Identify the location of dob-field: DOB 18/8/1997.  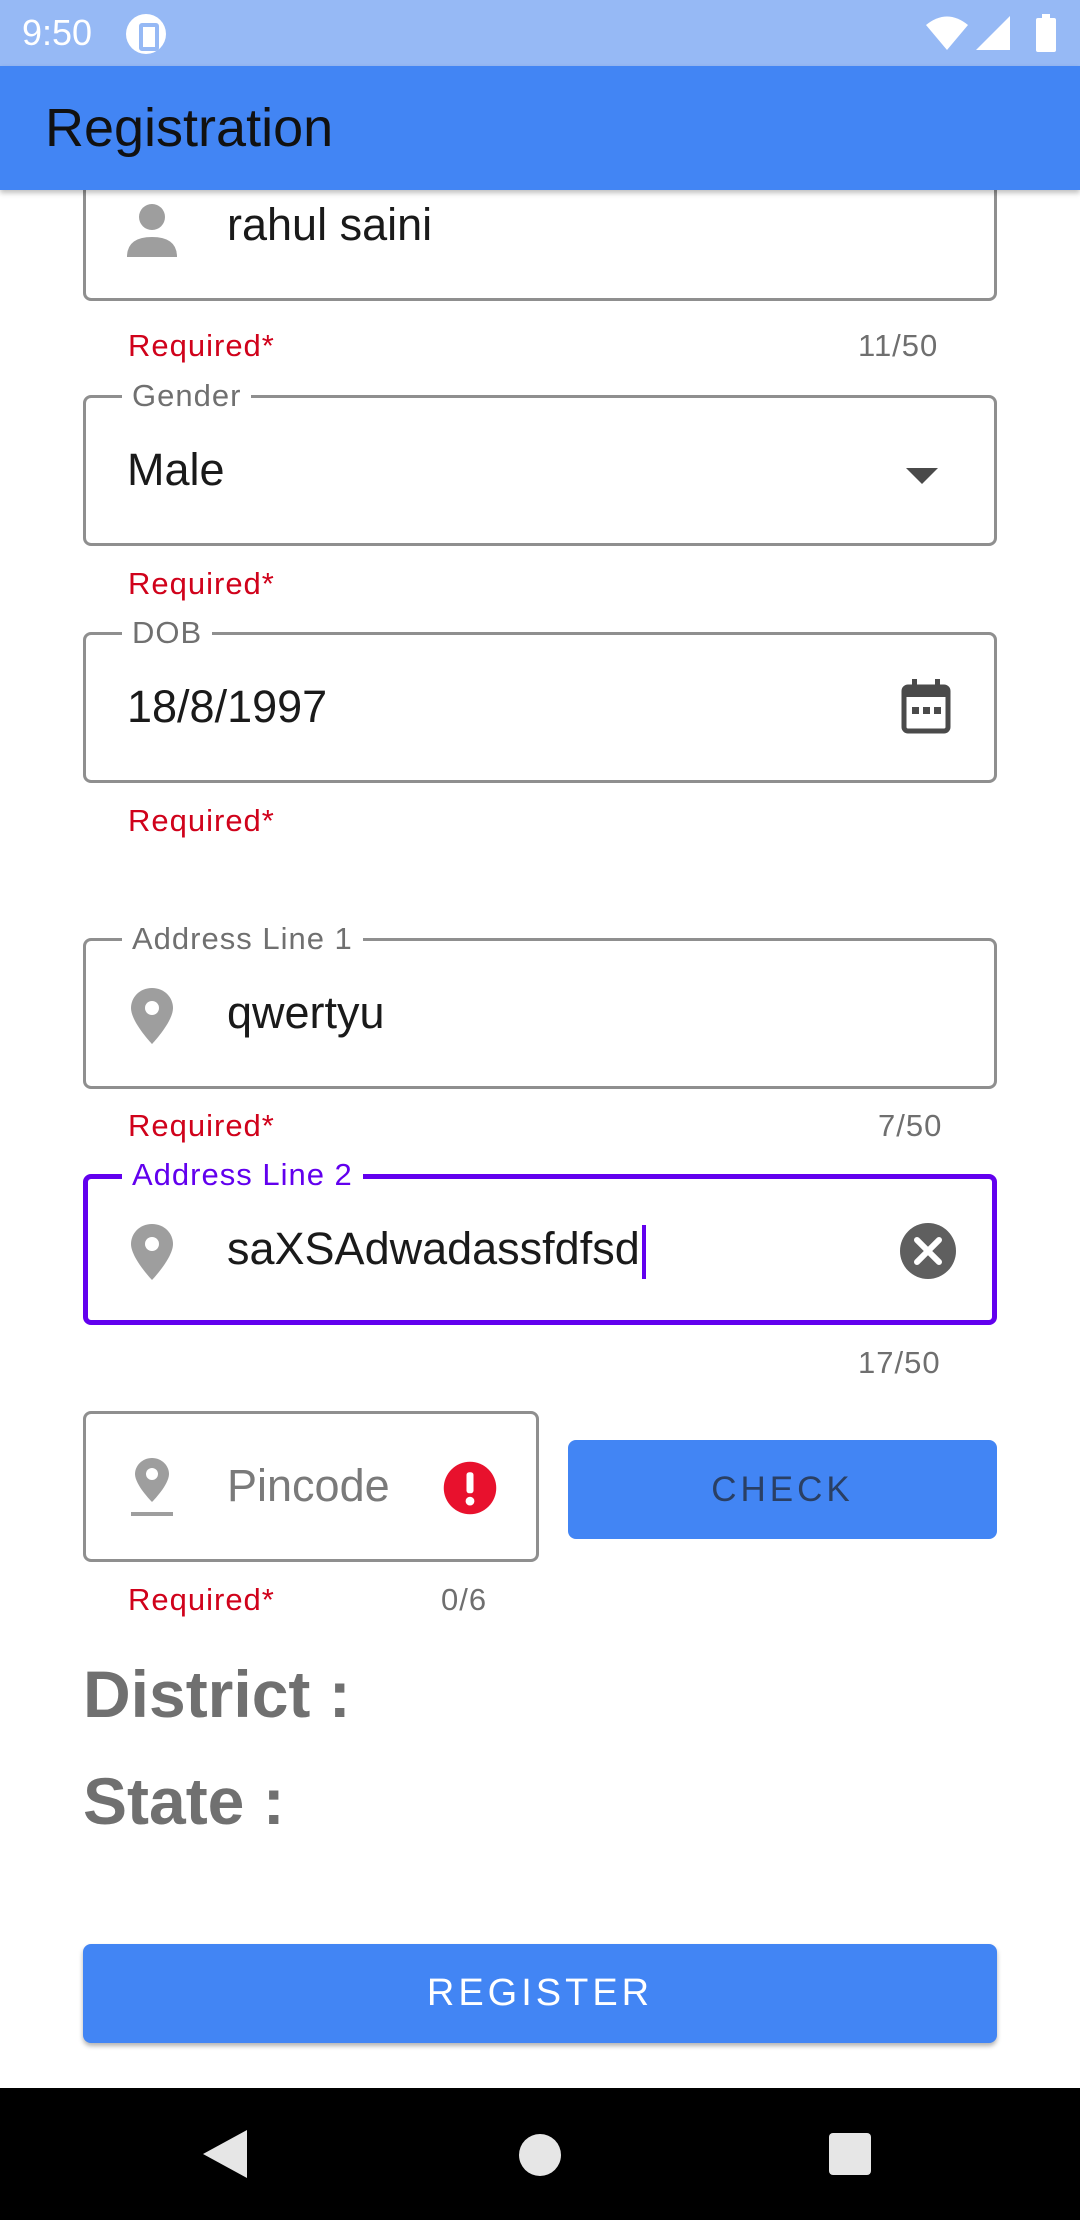
(540, 698).